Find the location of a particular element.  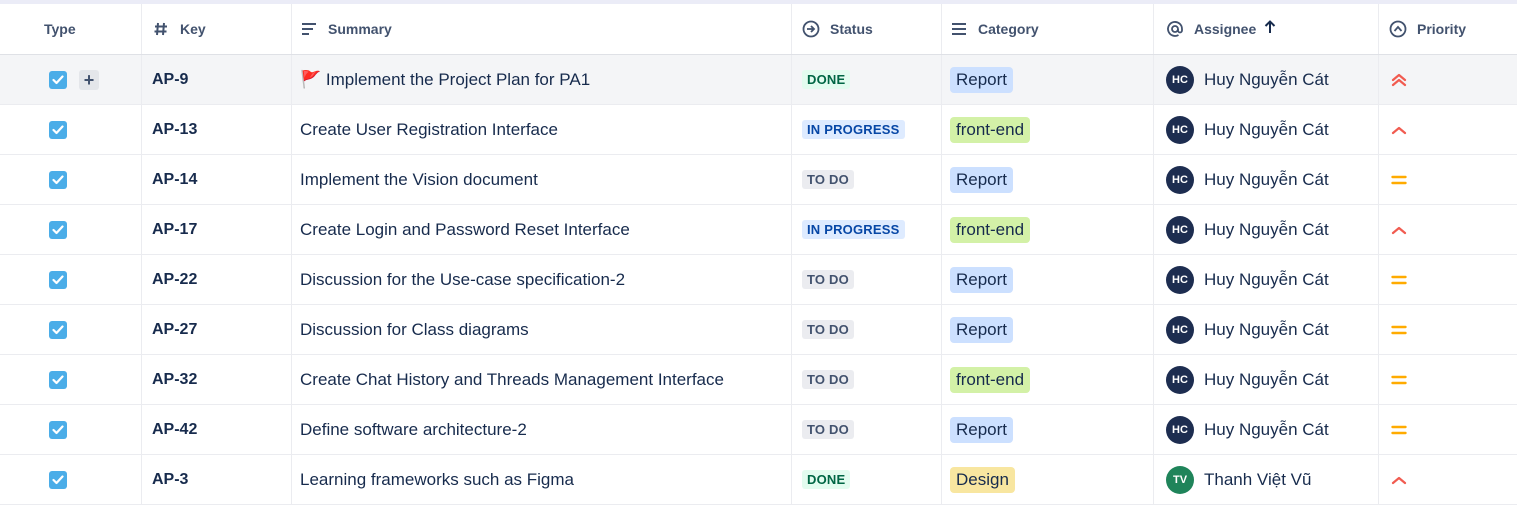

summary-cell: Implement the Vision document is located at coordinates (542, 179).